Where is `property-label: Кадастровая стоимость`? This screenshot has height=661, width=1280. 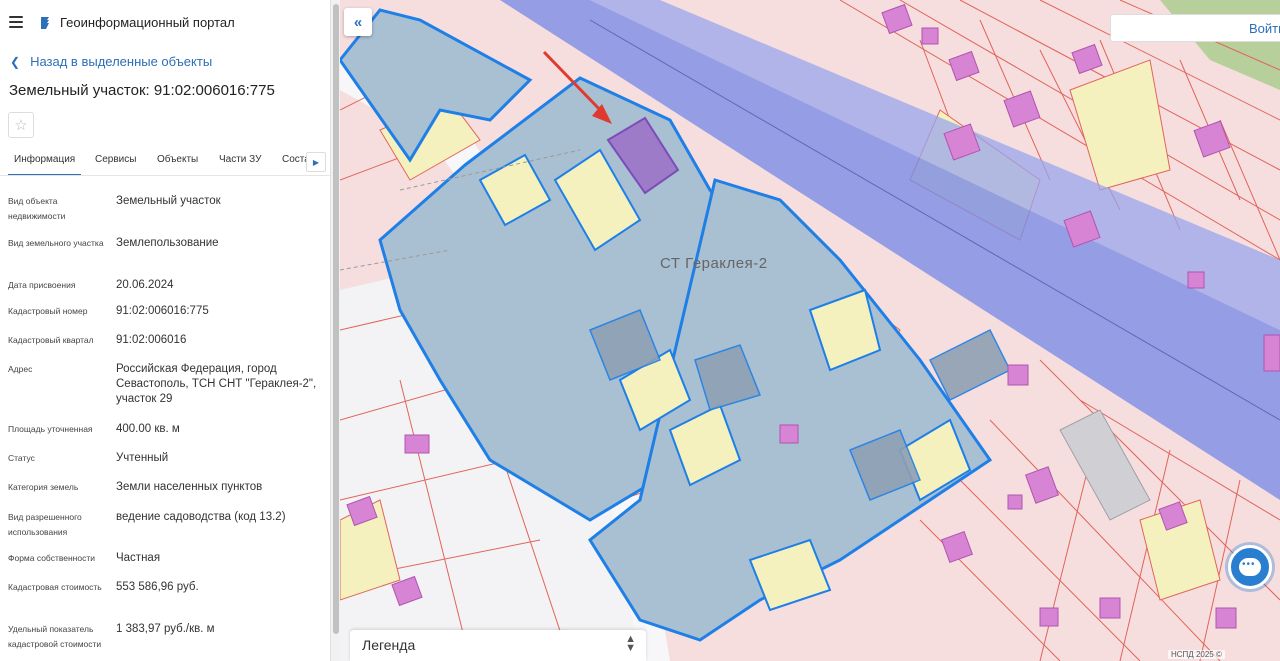
property-label: Кадастровая стоимость is located at coordinates (55, 587).